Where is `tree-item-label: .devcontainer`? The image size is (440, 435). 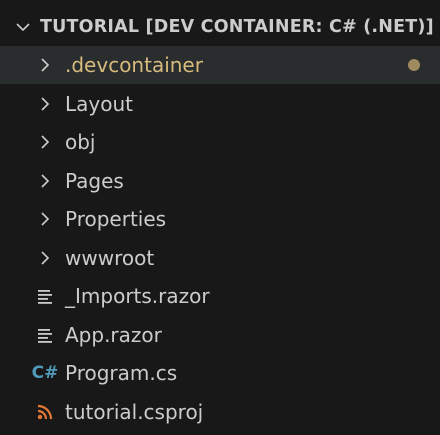
tree-item-label: .devcontainer is located at coordinates (134, 65).